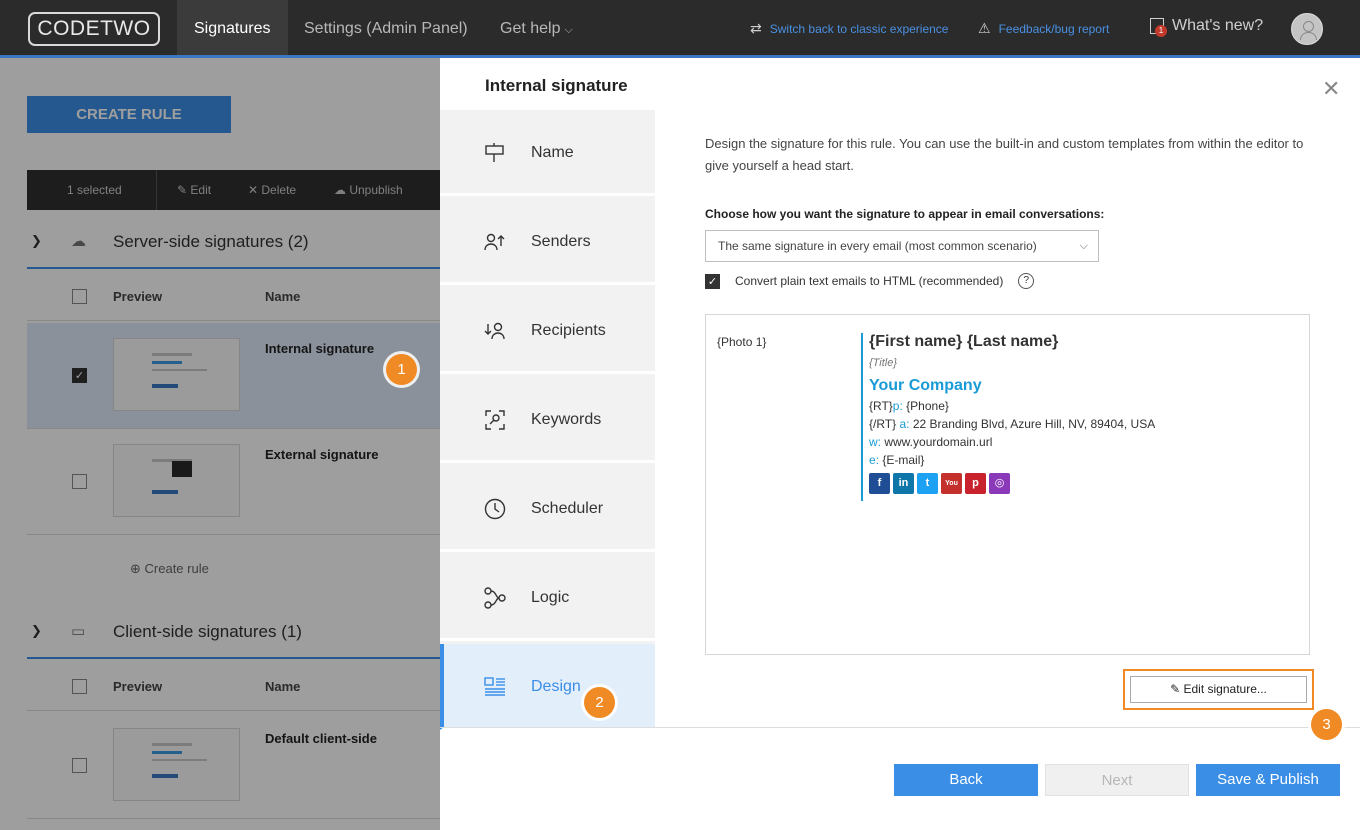 This screenshot has width=1360, height=830. I want to click on step-senders: Senders, so click(547, 242).